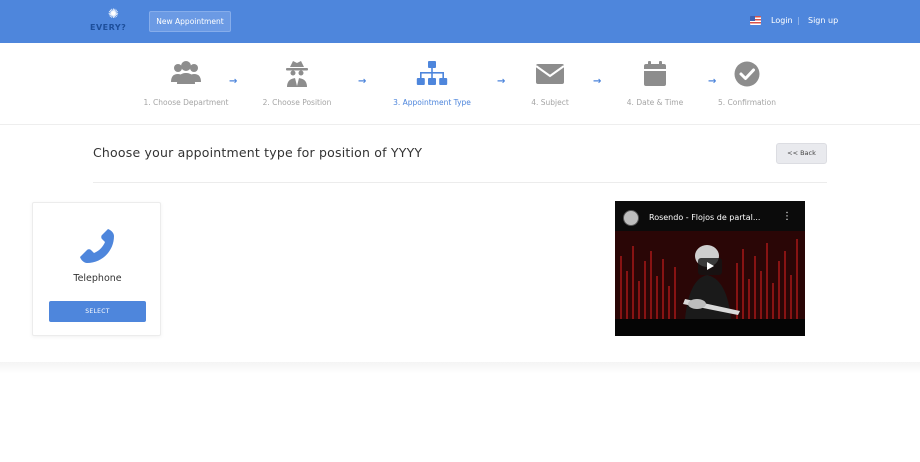 The image size is (920, 462). Describe the element at coordinates (97, 278) in the screenshot. I see `appointment-type-label: Telephone` at that location.